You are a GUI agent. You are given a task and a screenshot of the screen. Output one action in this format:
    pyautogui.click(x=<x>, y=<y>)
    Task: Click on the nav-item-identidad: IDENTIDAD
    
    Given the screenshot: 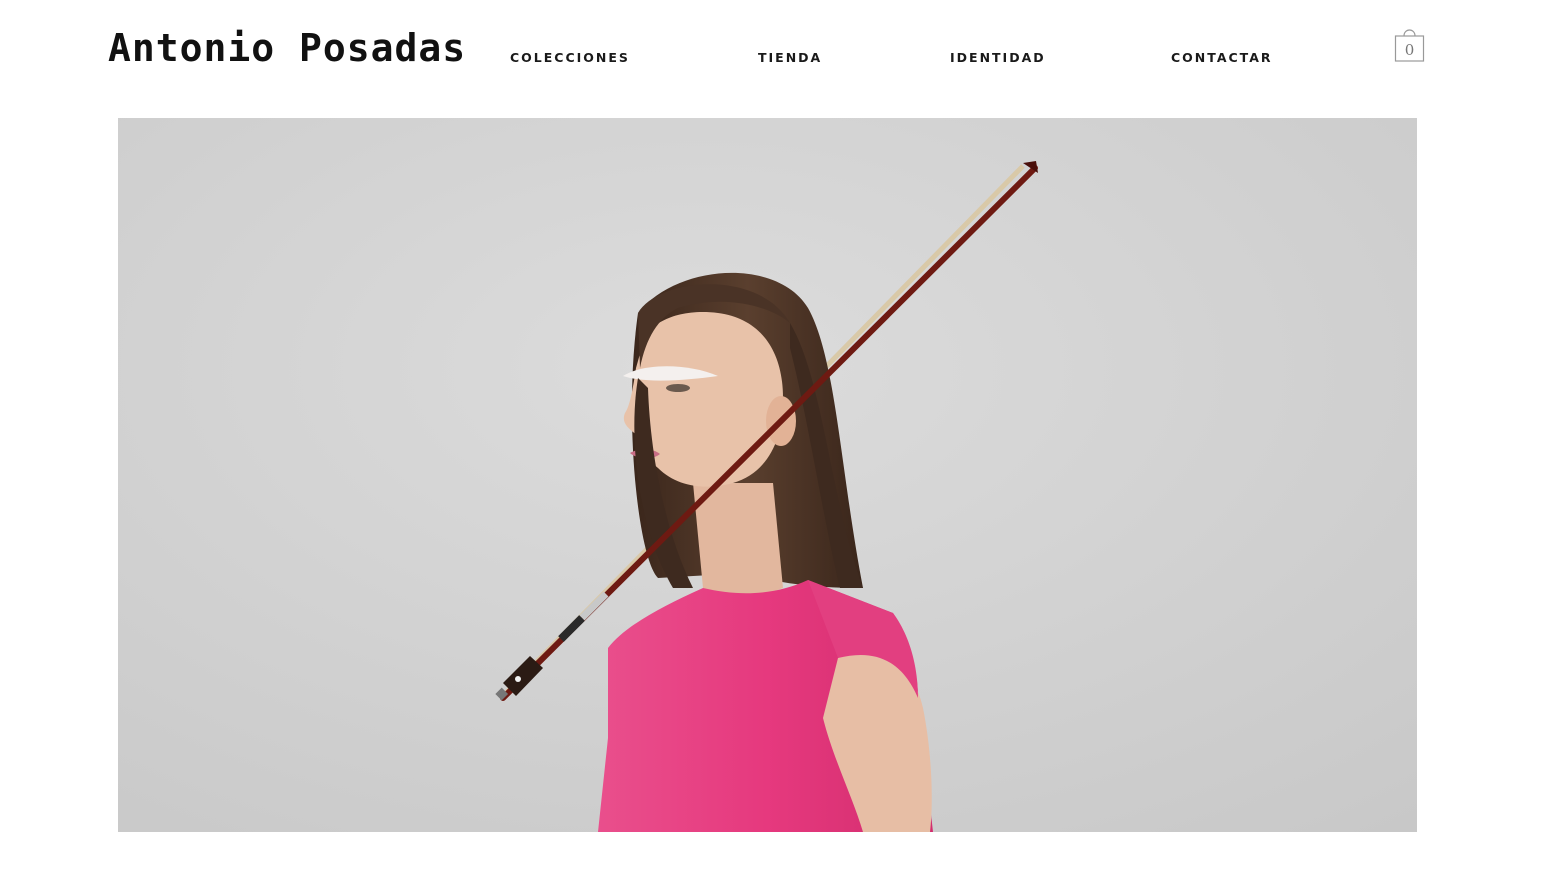 What is the action you would take?
    pyautogui.click(x=998, y=58)
    